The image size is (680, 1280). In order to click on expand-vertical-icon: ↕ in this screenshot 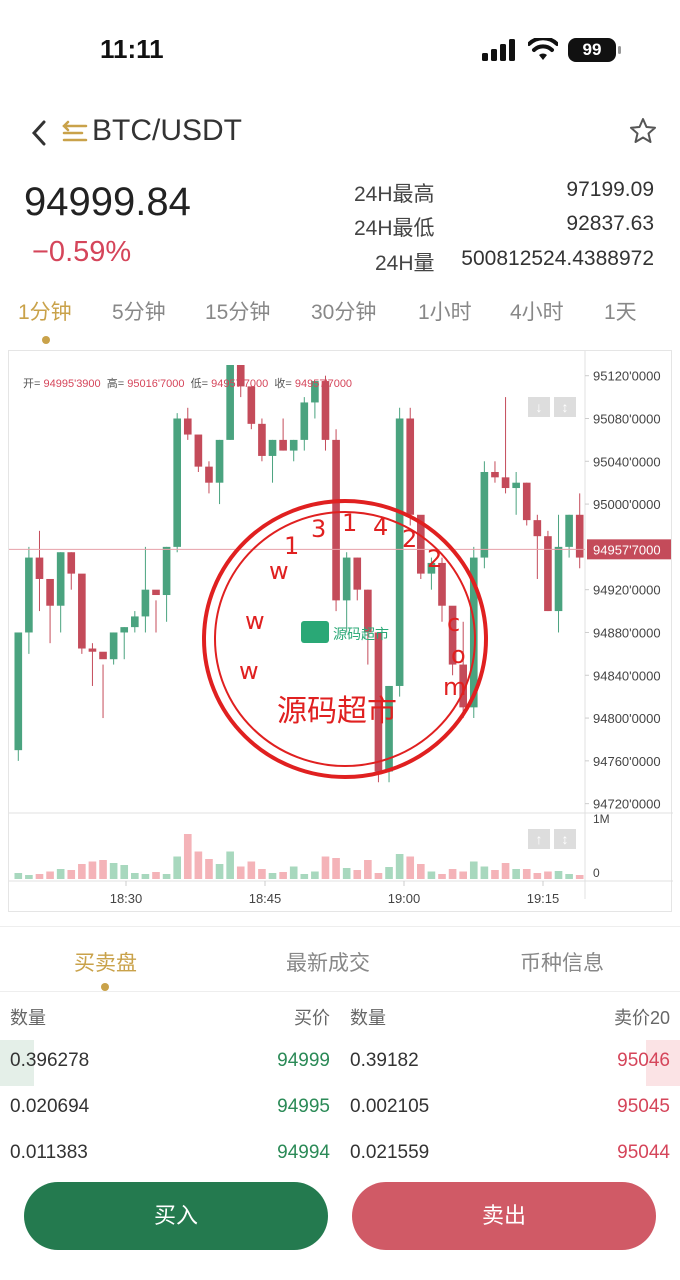, I will do `click(565, 407)`.